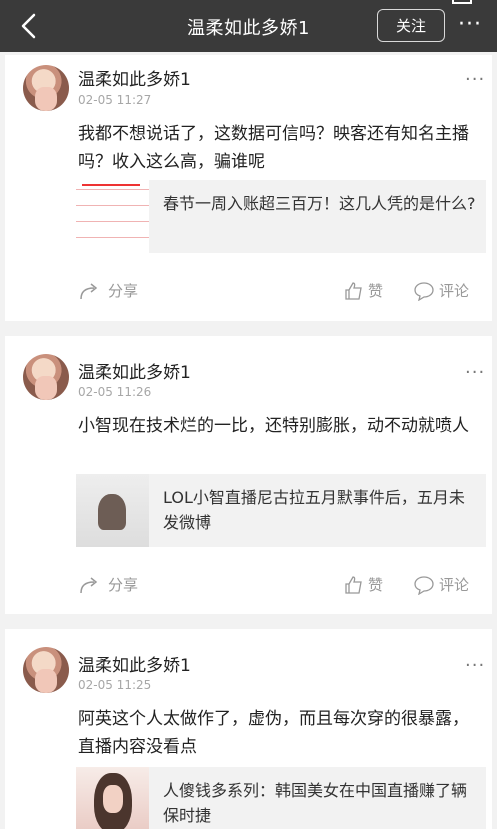 The width and height of the screenshot is (497, 829). What do you see at coordinates (112, 798) in the screenshot?
I see `girl-thumbnail` at bounding box center [112, 798].